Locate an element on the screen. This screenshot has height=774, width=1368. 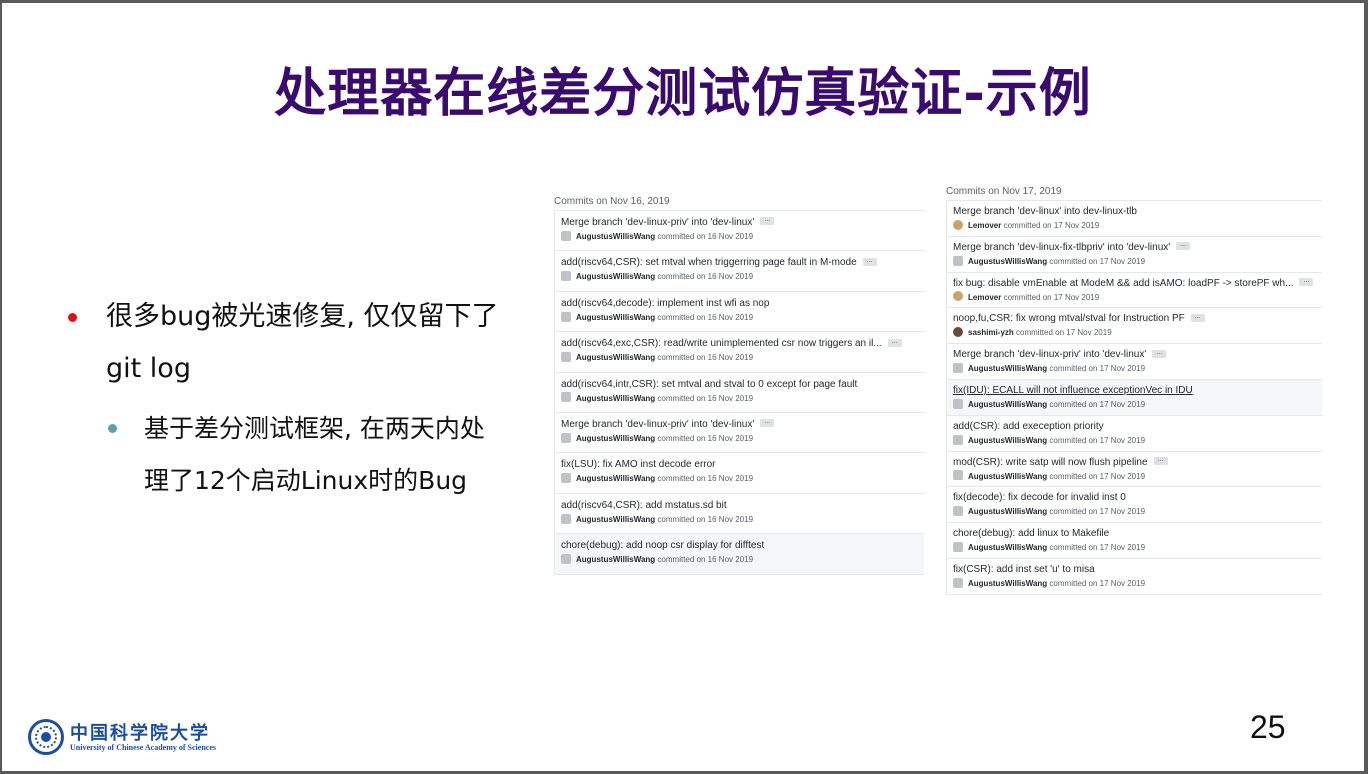
commit-message: fix(LSU): fix AMO inst decode error is located at coordinates (638, 464).